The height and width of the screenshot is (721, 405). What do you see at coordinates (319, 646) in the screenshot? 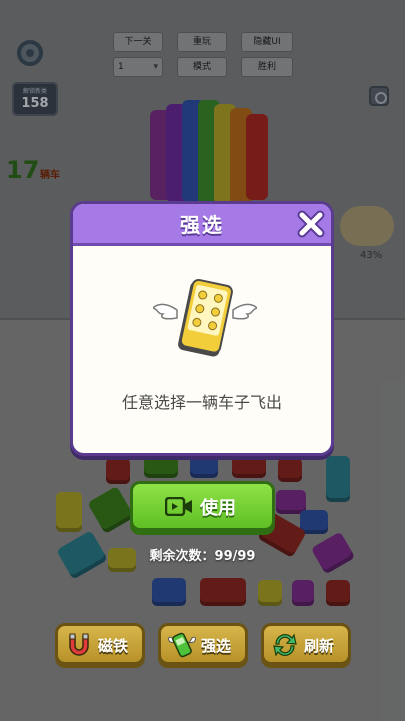
I see `tool-refresh-label: 刷新` at bounding box center [319, 646].